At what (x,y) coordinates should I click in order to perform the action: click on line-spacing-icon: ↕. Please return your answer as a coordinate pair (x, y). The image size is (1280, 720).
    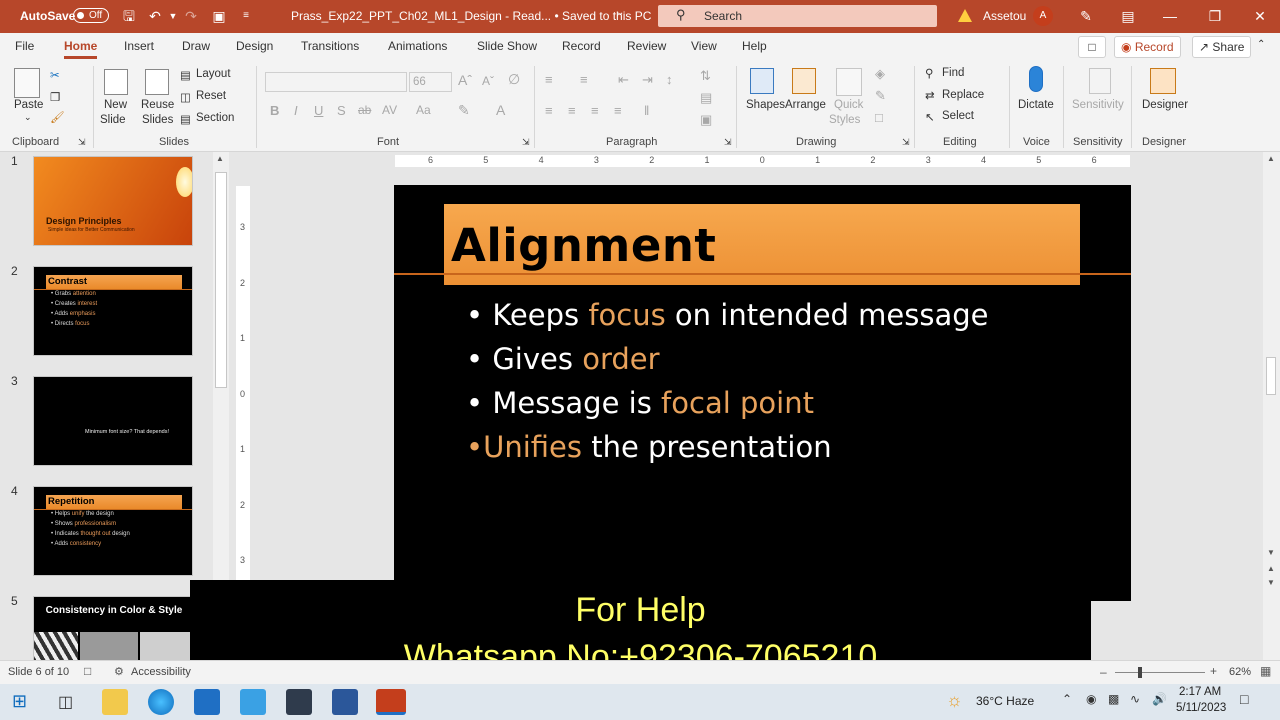
    Looking at the image, I should click on (669, 79).